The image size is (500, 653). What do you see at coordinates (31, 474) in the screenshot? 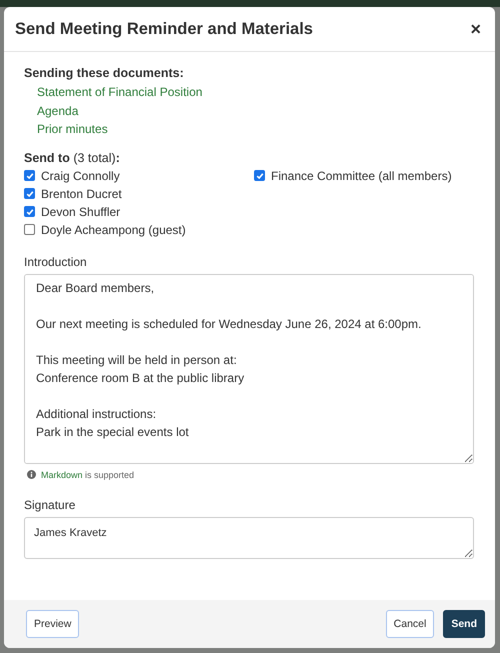
I see `info-icon` at bounding box center [31, 474].